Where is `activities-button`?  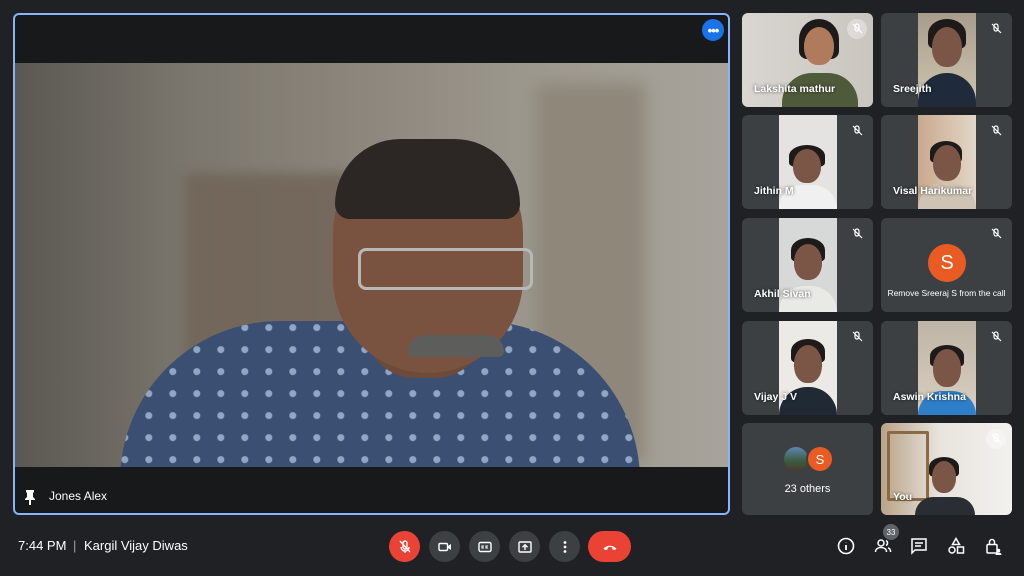
activities-button is located at coordinates (956, 546).